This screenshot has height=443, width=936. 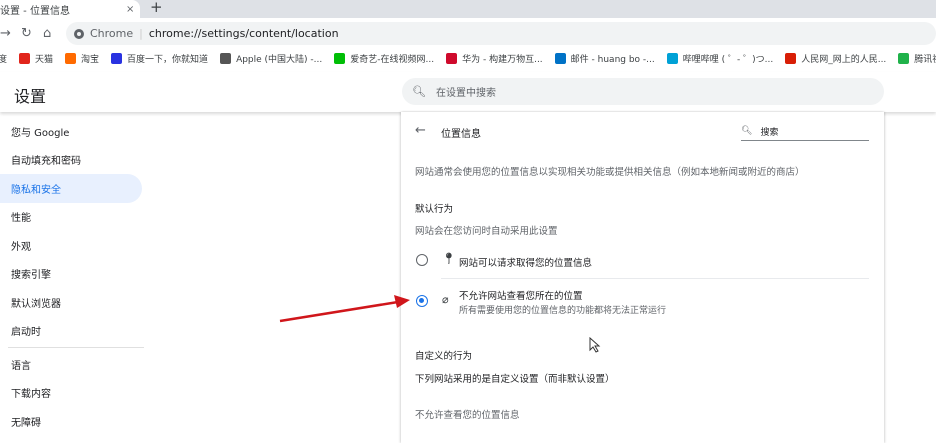 I want to click on sidebar-item: 搜索引擎, so click(x=71, y=274).